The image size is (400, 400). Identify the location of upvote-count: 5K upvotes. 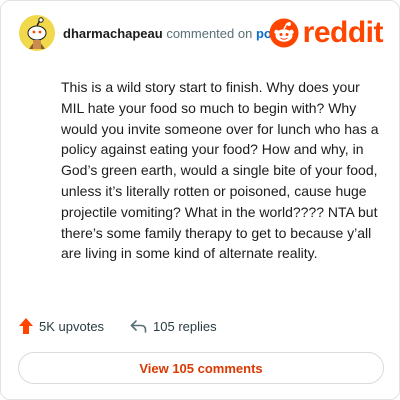
(72, 326).